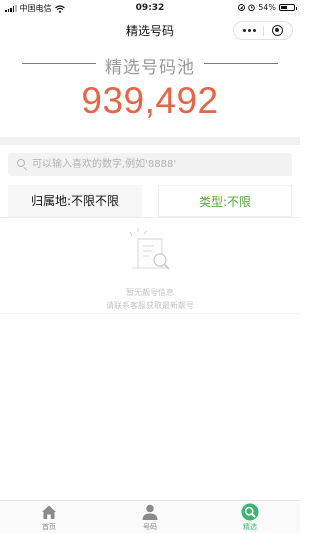 The height and width of the screenshot is (533, 320). I want to click on battery-percent: 54%, so click(267, 7).